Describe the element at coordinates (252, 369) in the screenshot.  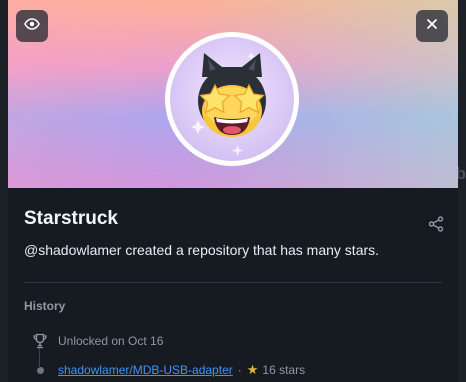
I see `star-icon: ★` at that location.